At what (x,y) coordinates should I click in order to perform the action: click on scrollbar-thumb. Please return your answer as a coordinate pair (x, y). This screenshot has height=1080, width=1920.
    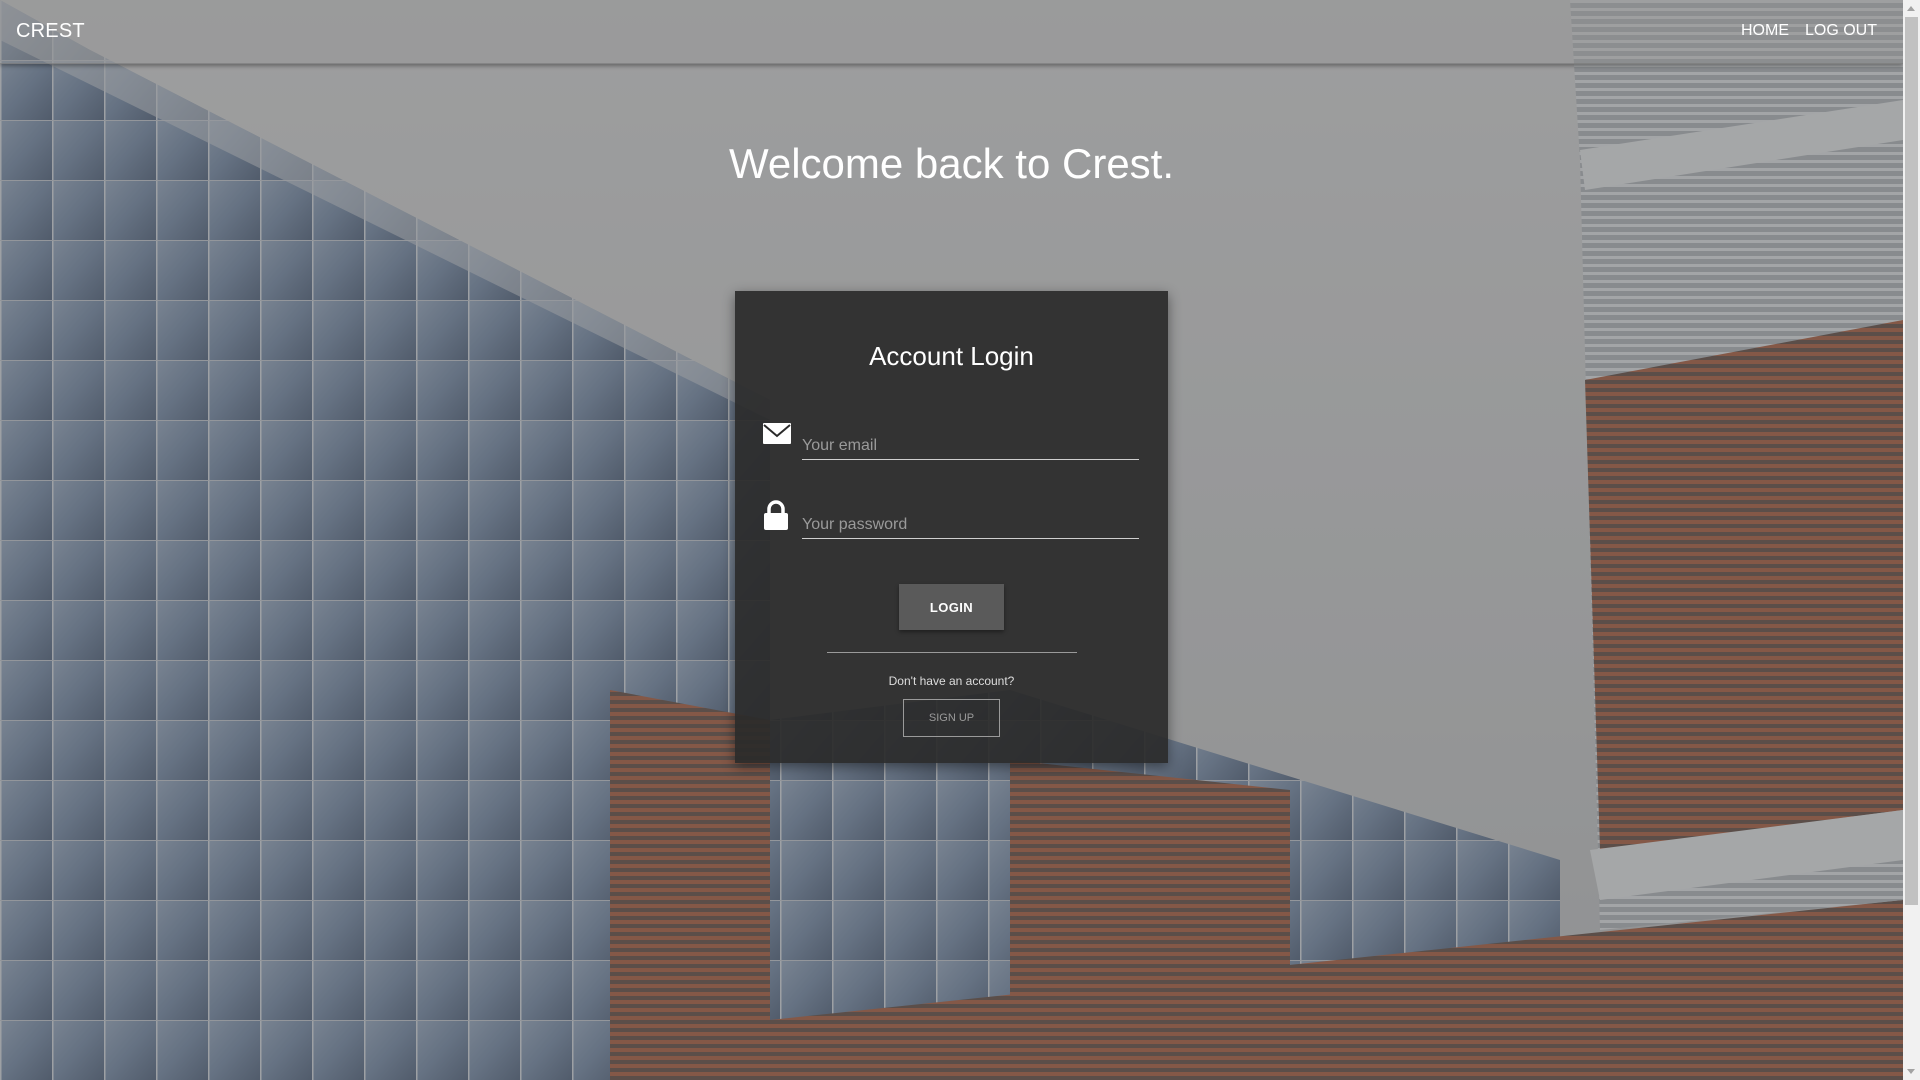
    Looking at the image, I should click on (1911, 461).